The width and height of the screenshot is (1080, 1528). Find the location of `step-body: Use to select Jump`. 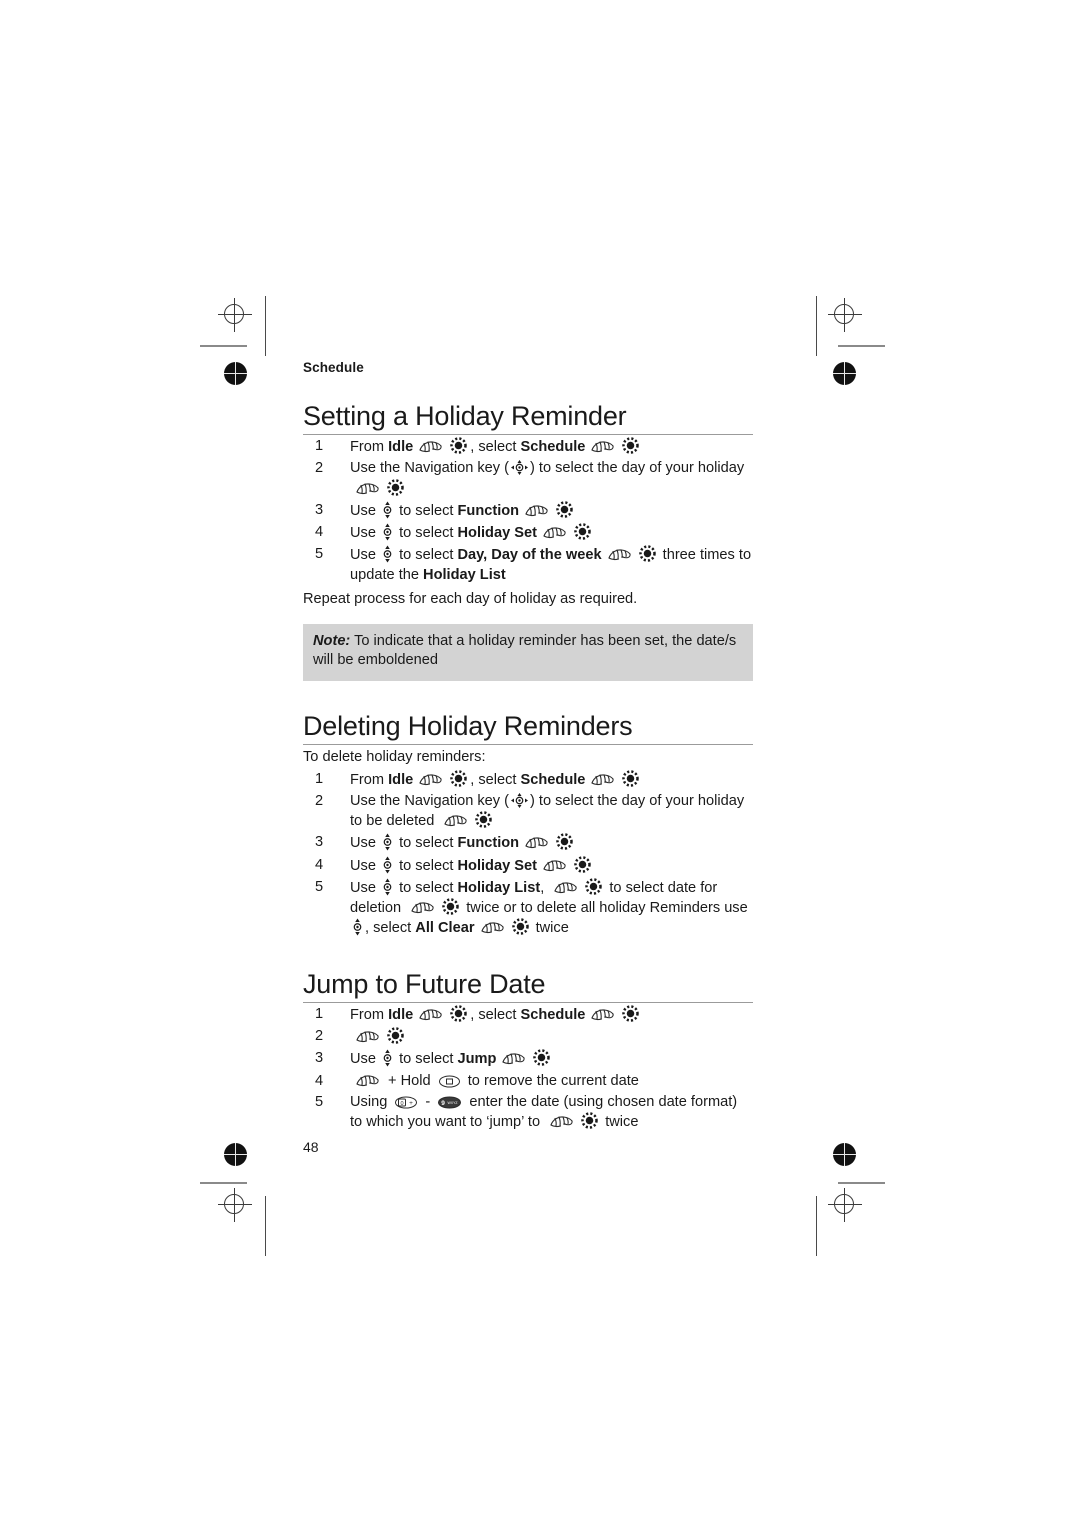

step-body: Use to select Jump is located at coordinates (551, 1059).